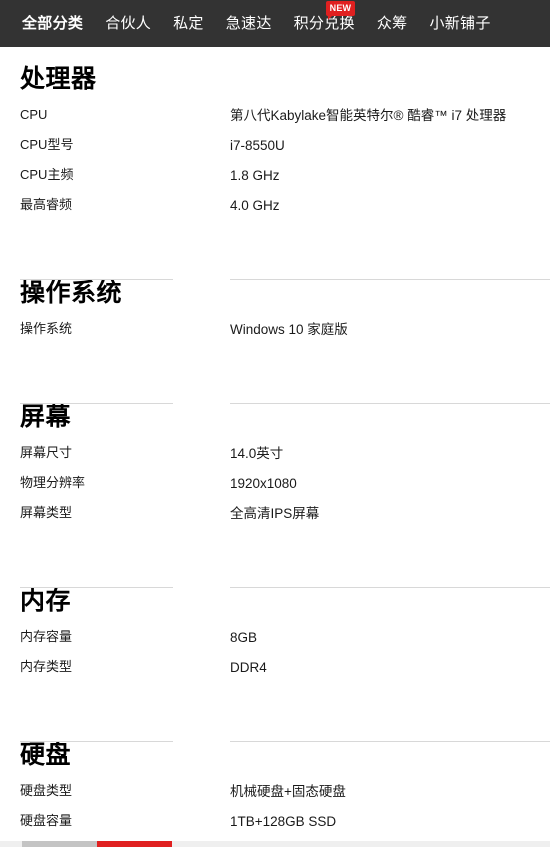 This screenshot has width=550, height=850. I want to click on spec-row: 硬盘类型 机械硬盘+固态硬盘, so click(275, 798).